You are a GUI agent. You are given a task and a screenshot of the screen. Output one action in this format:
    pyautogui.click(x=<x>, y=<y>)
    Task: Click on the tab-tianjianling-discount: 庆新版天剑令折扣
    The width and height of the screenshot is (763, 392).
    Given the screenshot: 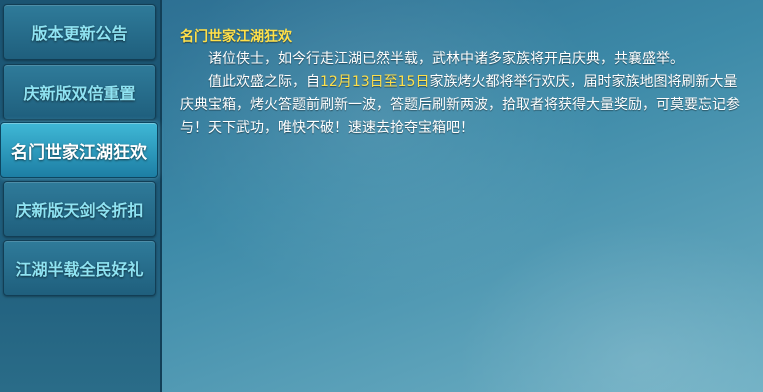 What is the action you would take?
    pyautogui.click(x=79, y=209)
    